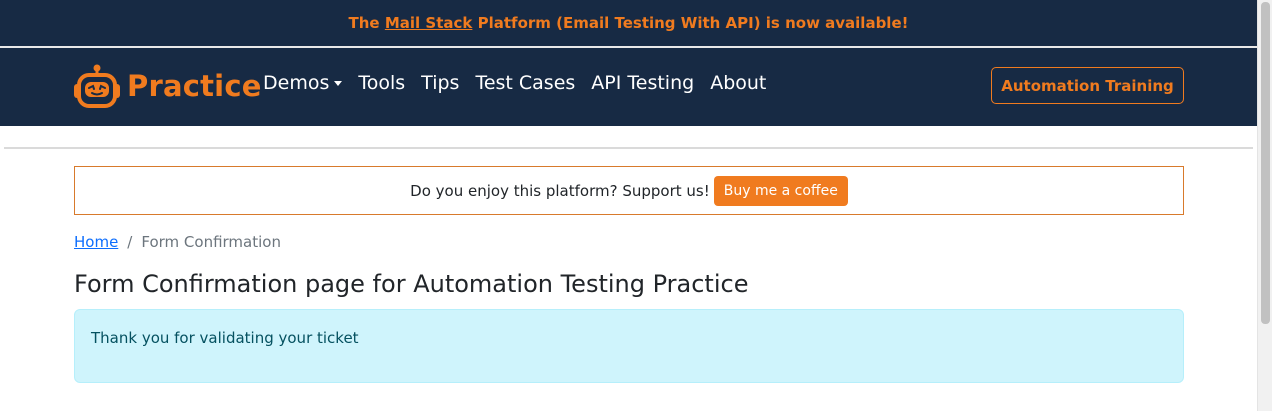 This screenshot has width=1272, height=411. Describe the element at coordinates (296, 83) in the screenshot. I see `nav-demos-label: Demos` at that location.